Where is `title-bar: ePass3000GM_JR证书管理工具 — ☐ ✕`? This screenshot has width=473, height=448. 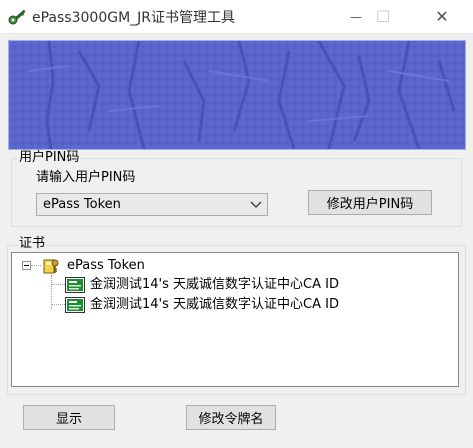 title-bar: ePass3000GM_JR证书管理工具 — ☐ ✕ is located at coordinates (236, 17).